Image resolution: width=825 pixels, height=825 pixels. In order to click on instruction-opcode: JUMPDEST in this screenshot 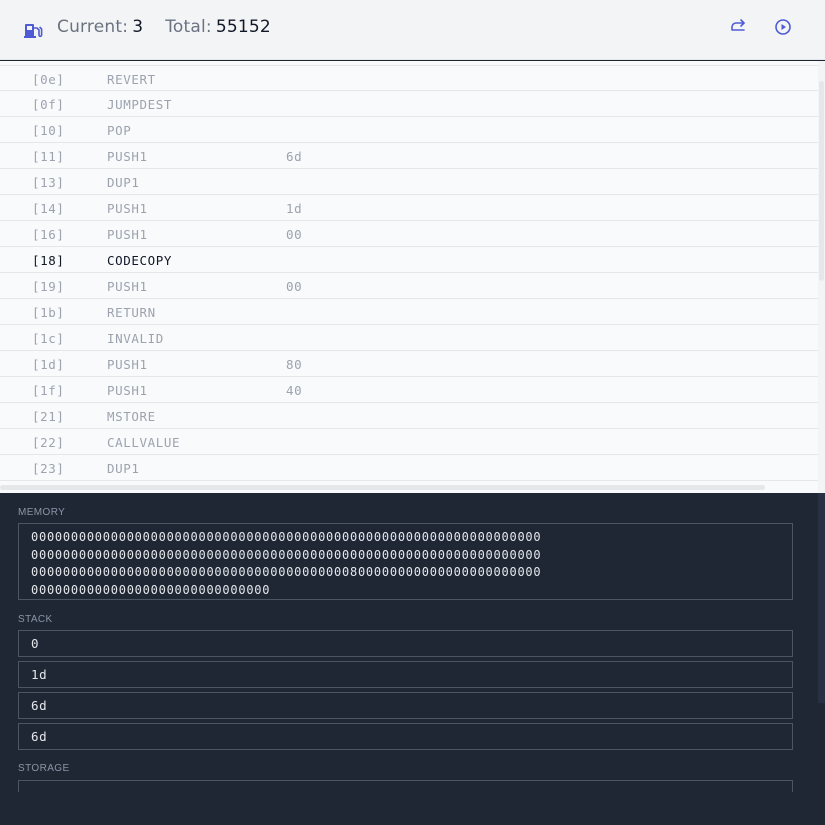, I will do `click(140, 104)`.